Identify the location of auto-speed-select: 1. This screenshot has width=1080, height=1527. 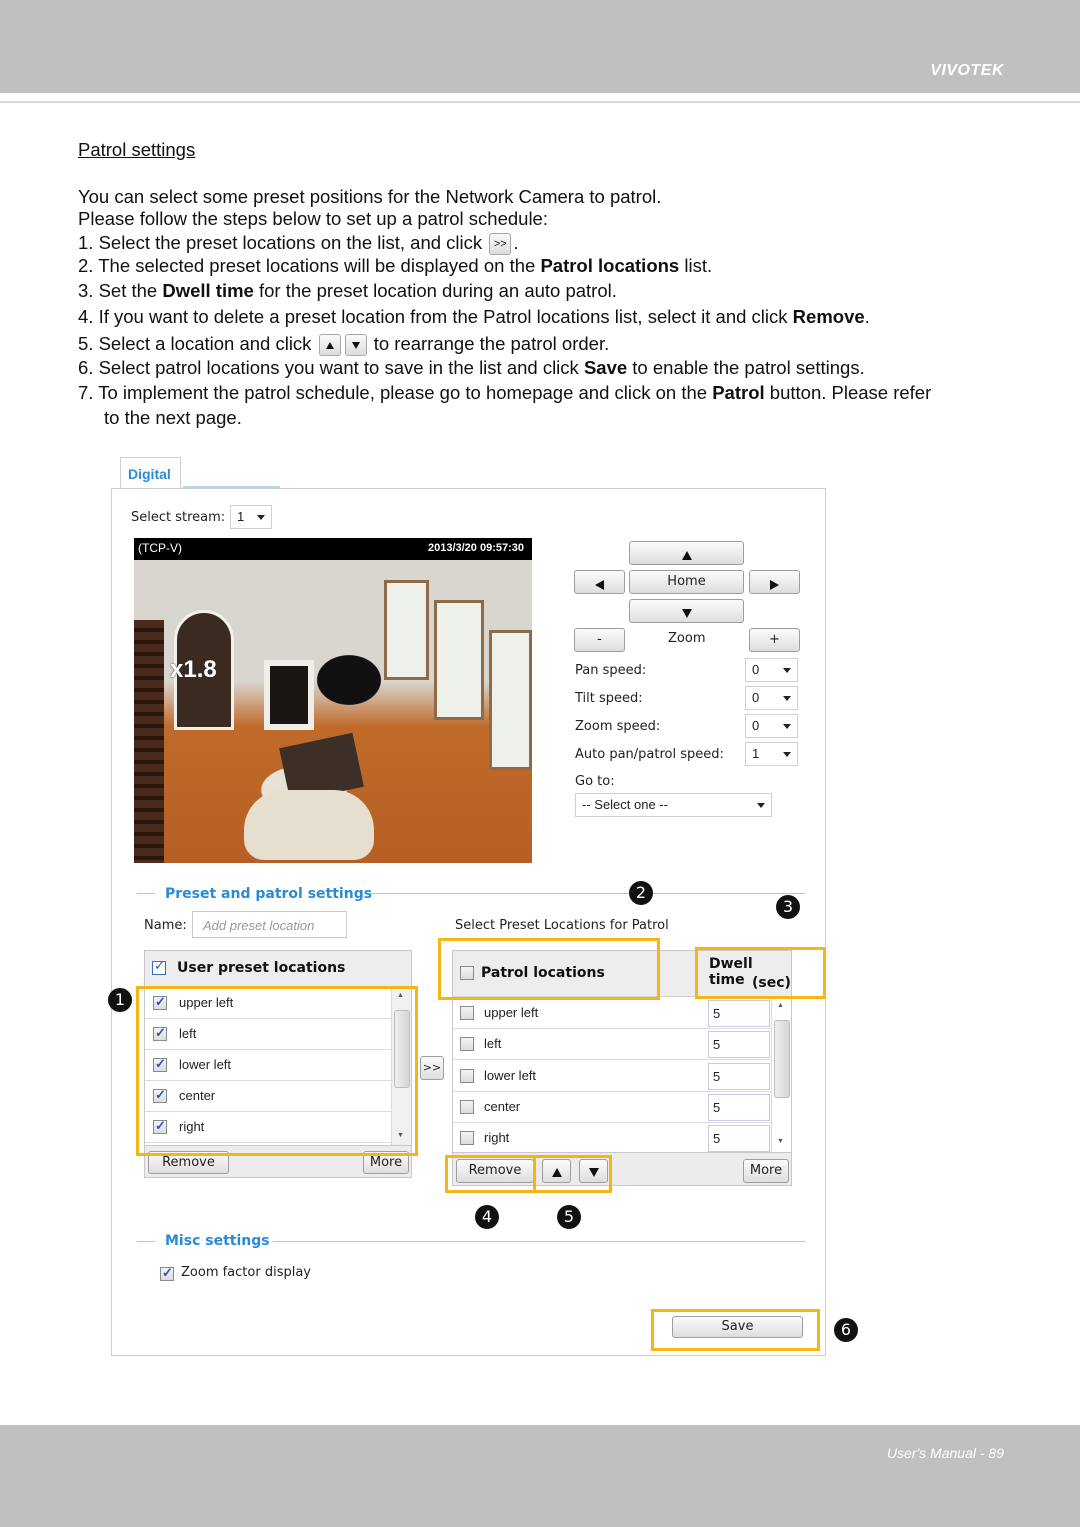
(771, 754).